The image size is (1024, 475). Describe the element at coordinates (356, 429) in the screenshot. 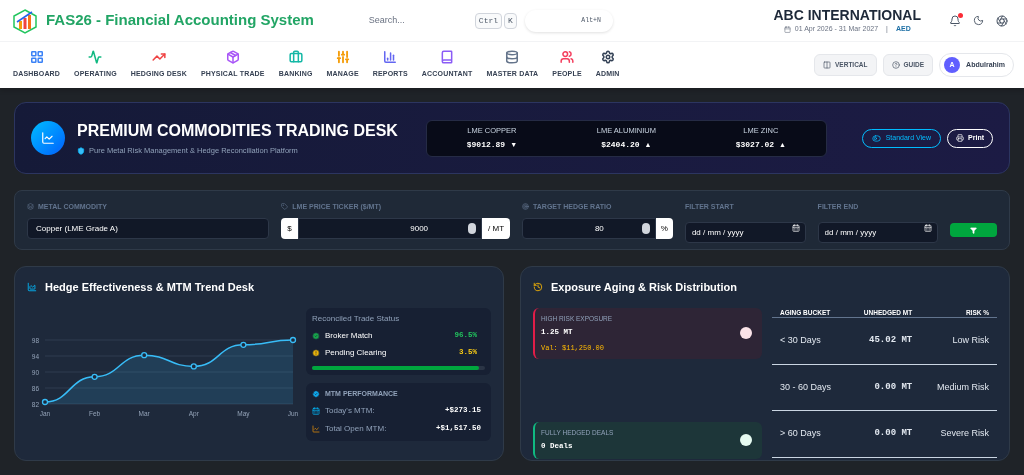

I see `mtm-label: Total Open MTM:` at that location.